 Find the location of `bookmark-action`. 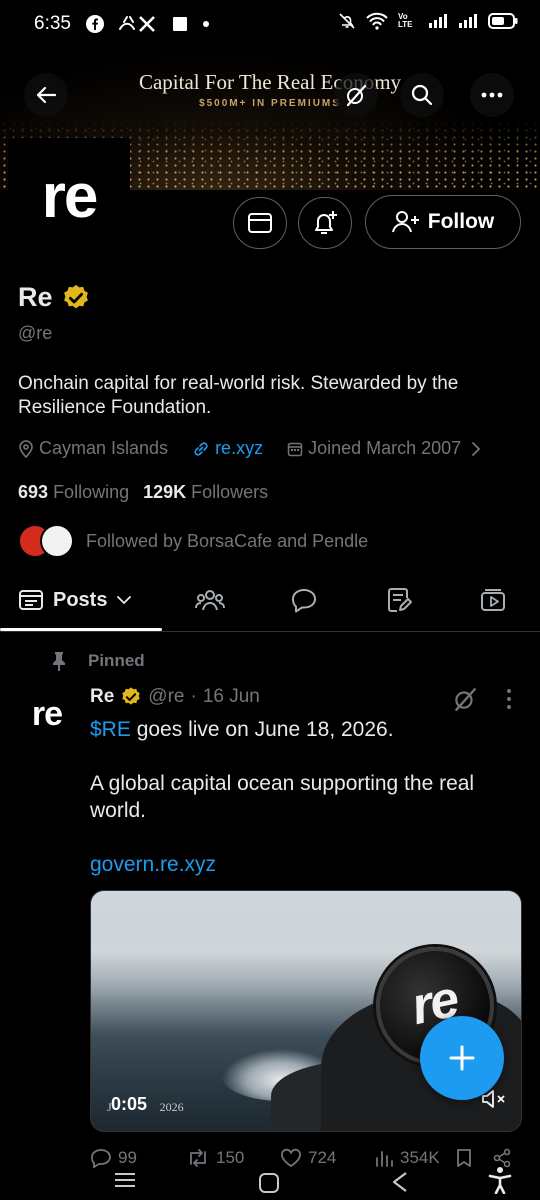

bookmark-action is located at coordinates (464, 1158).